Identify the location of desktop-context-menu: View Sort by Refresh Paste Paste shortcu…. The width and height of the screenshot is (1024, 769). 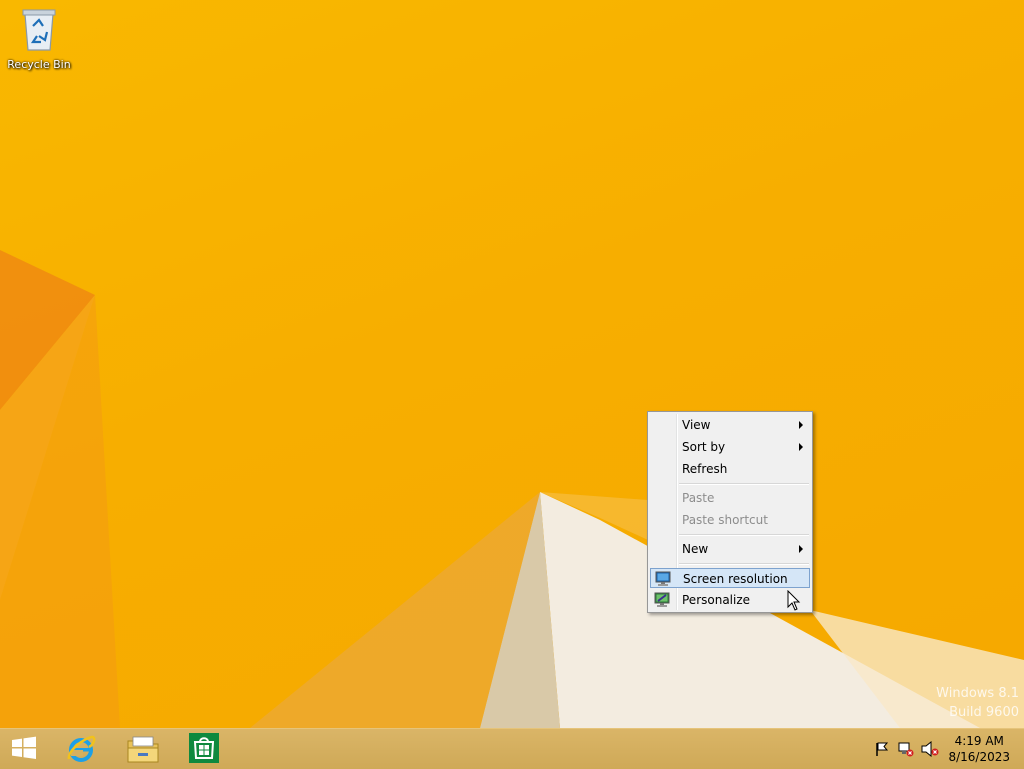
(730, 512).